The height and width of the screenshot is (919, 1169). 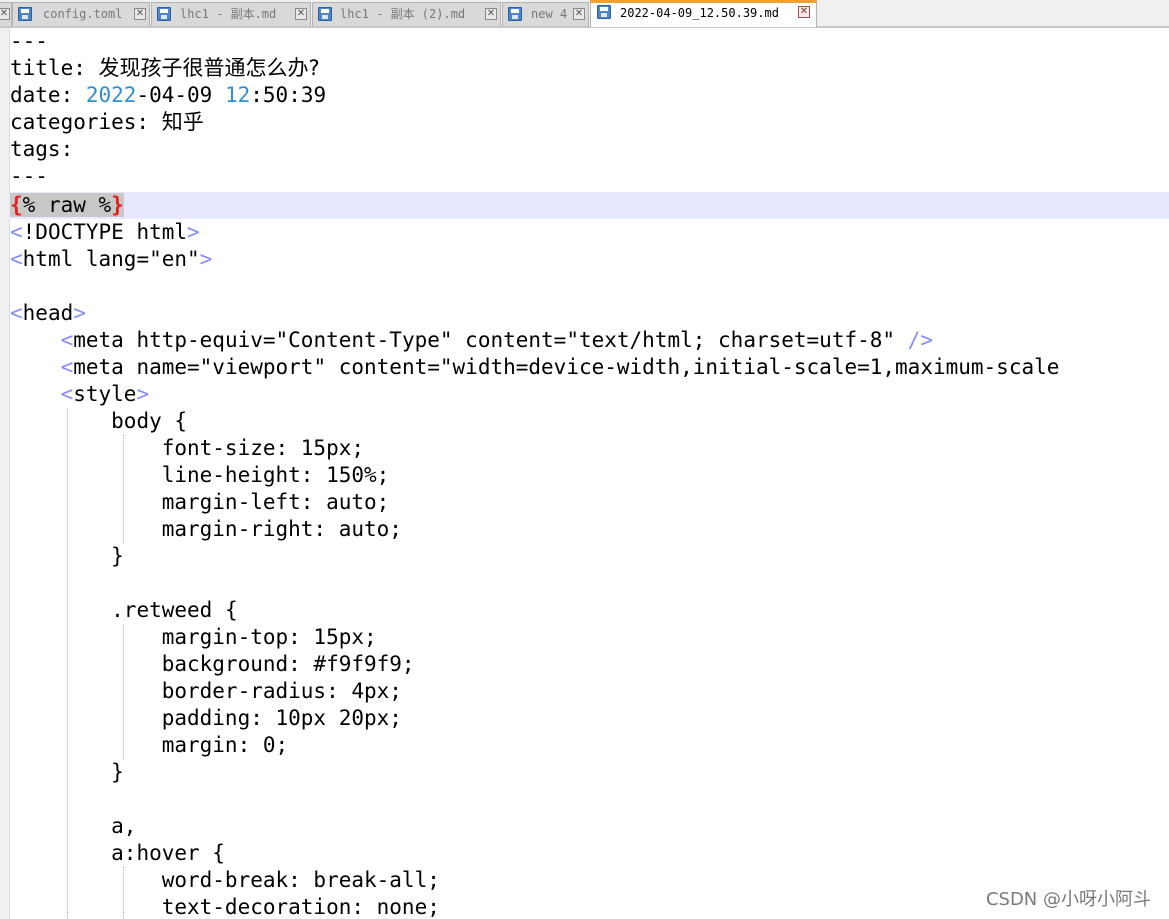 What do you see at coordinates (263, 448) in the screenshot?
I see `code-line: font-size: 15px;` at bounding box center [263, 448].